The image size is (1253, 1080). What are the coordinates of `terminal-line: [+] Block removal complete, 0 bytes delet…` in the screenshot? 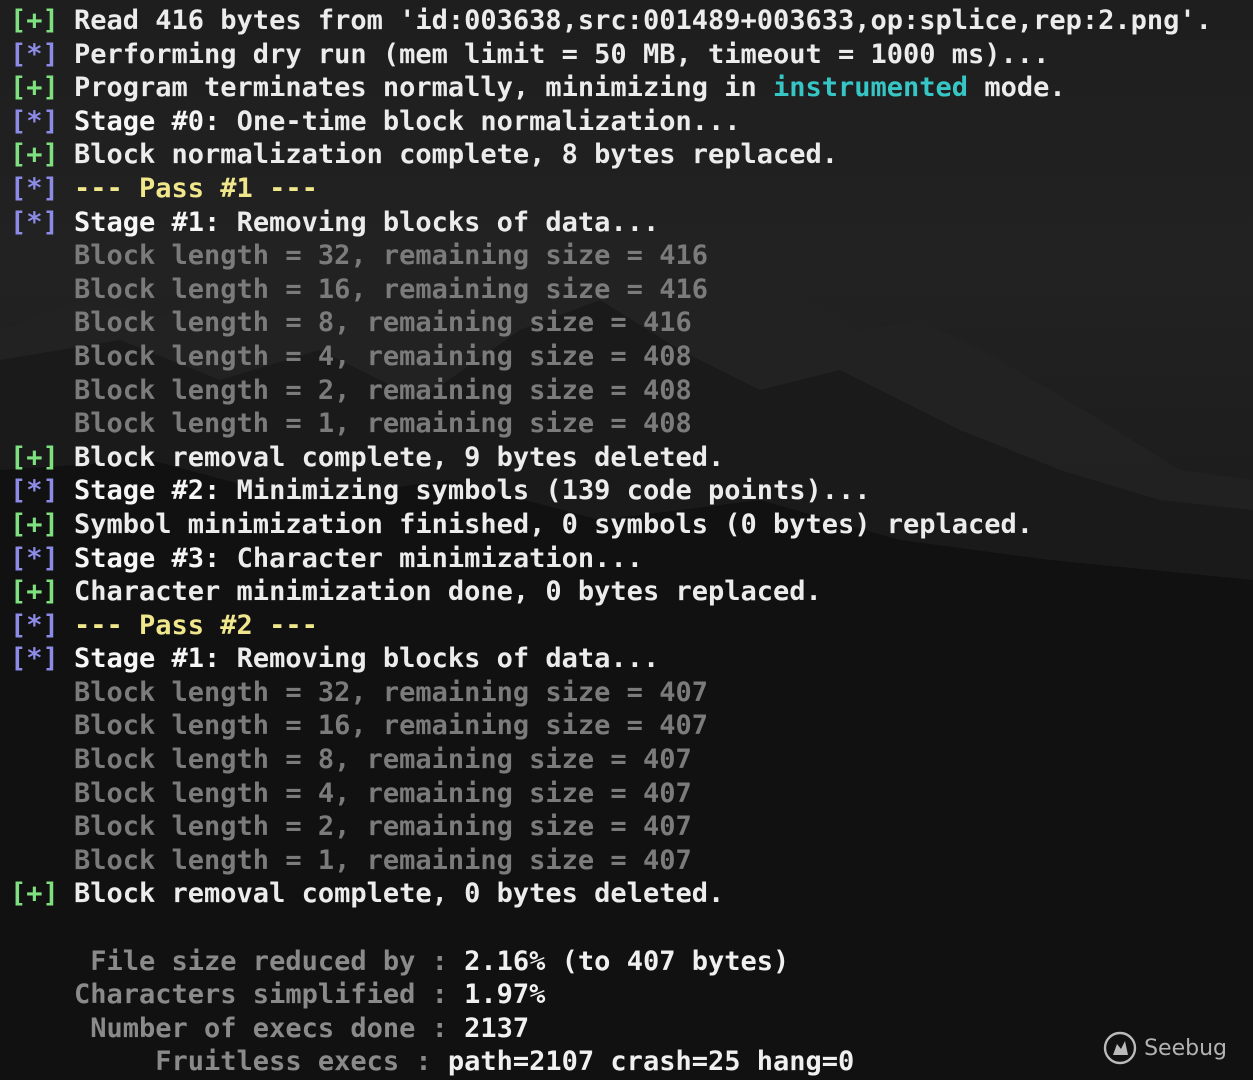 It's located at (611, 894).